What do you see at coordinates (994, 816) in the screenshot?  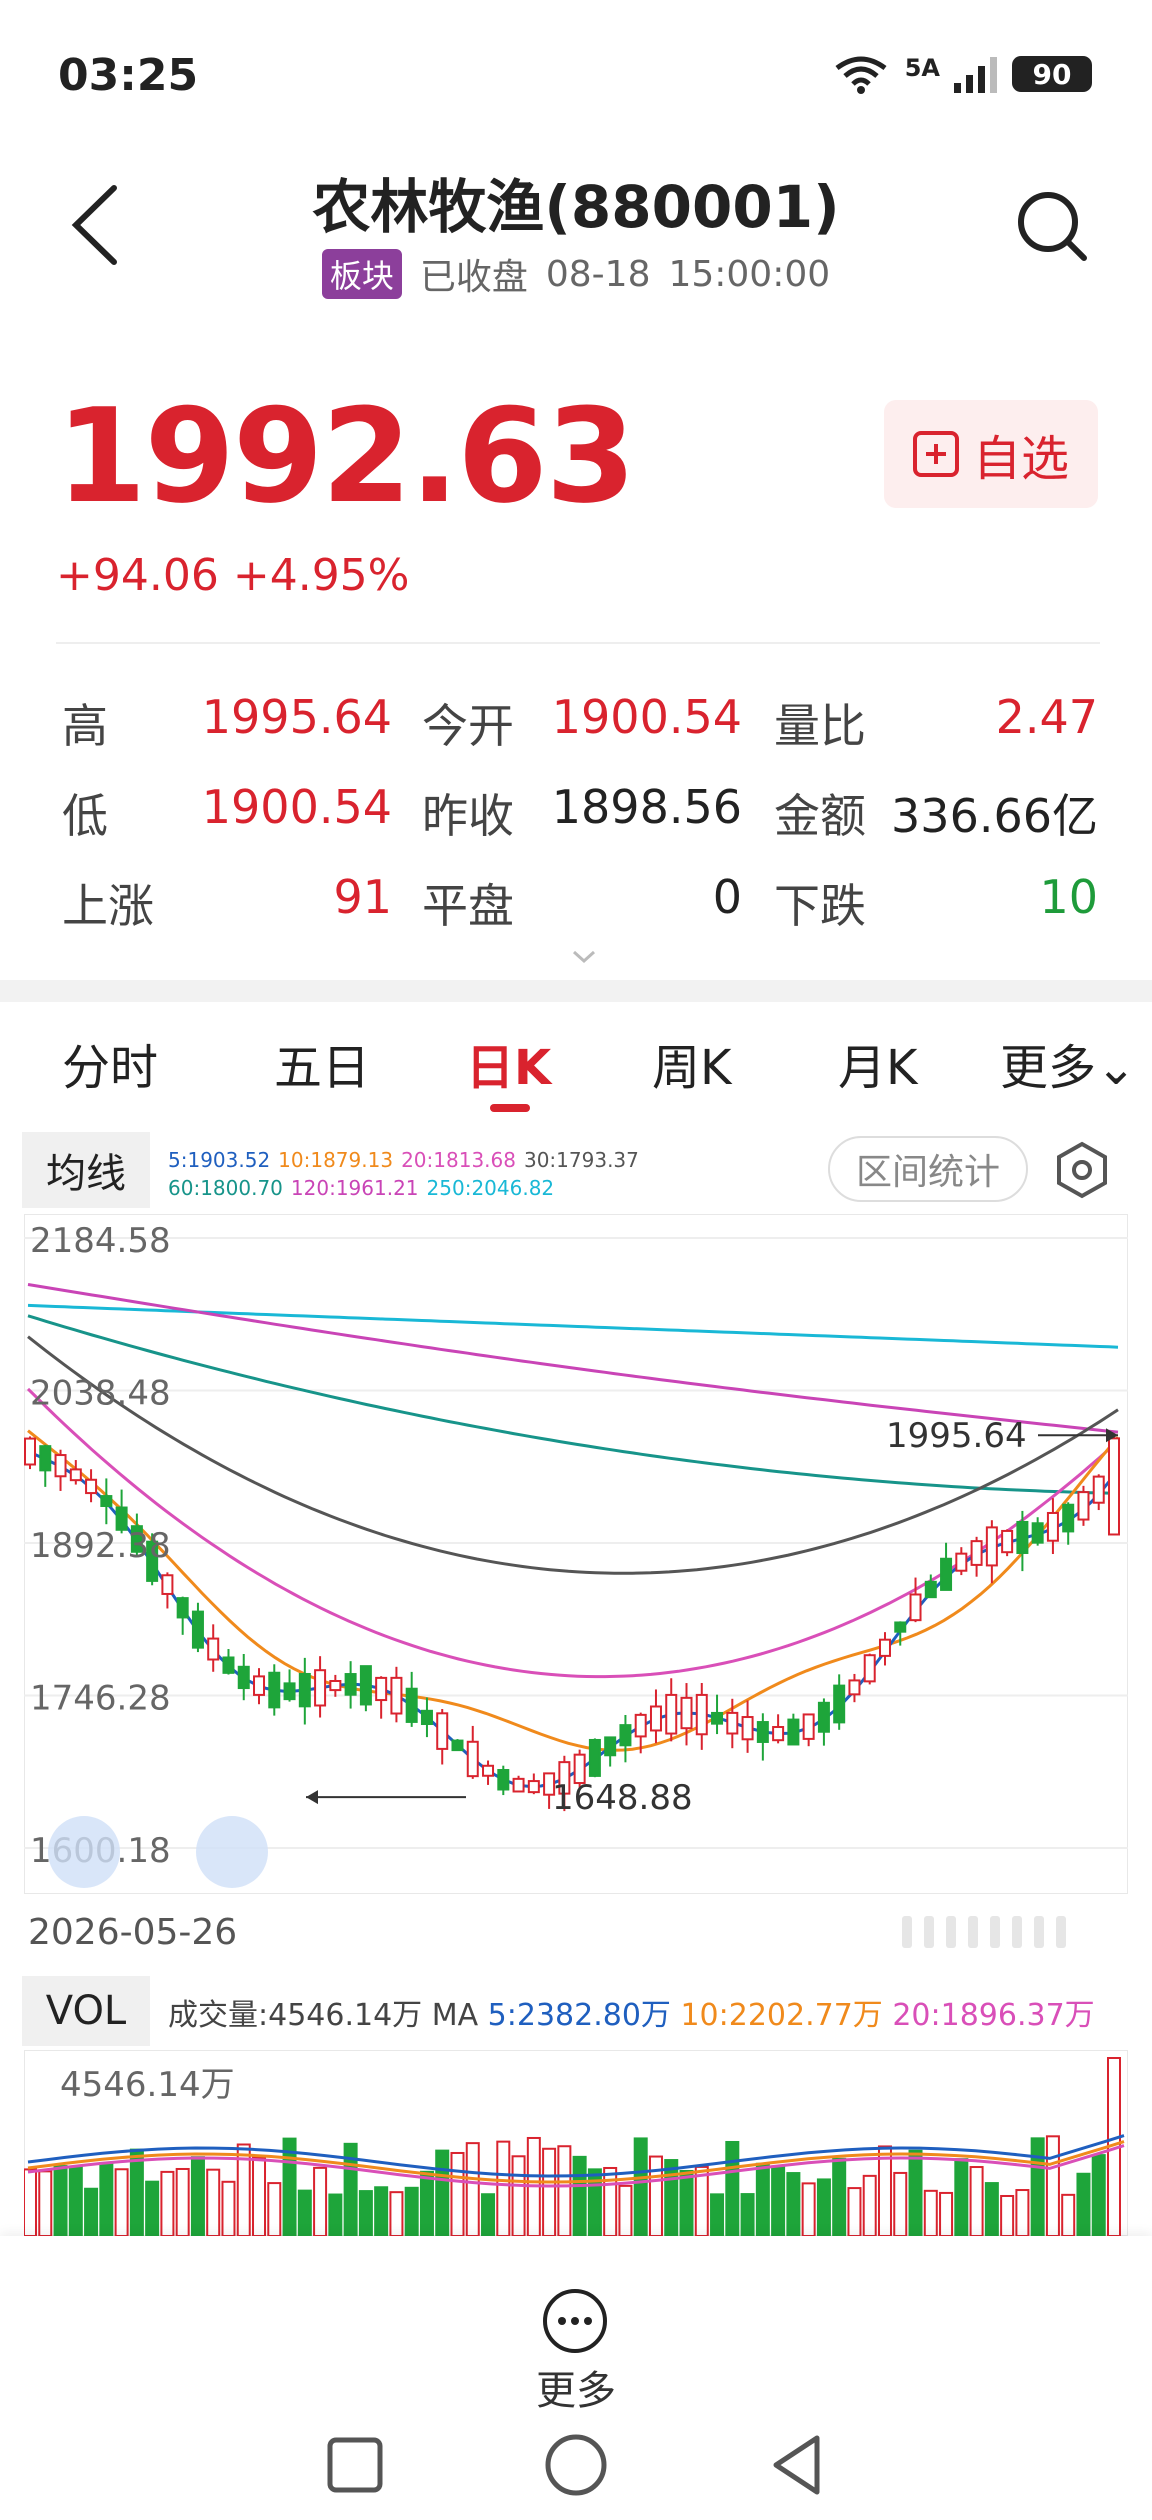 I see `stat-value: 336.66亿` at bounding box center [994, 816].